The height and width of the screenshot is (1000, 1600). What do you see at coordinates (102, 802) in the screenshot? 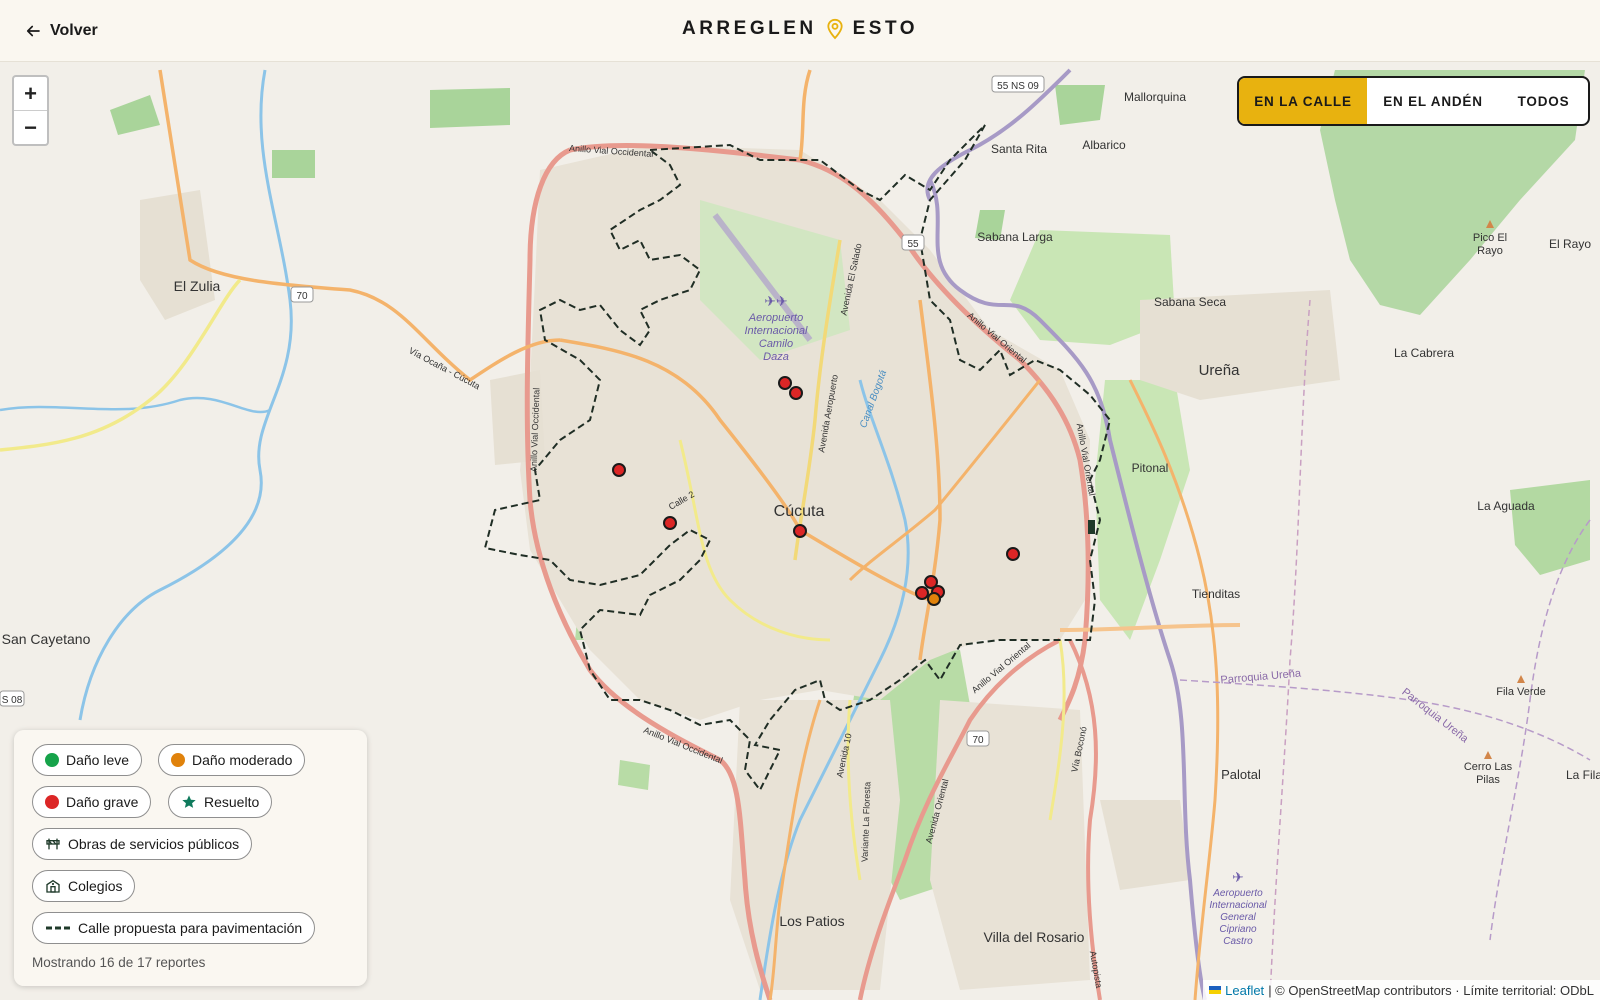
I see `legend-label: Daño grave` at bounding box center [102, 802].